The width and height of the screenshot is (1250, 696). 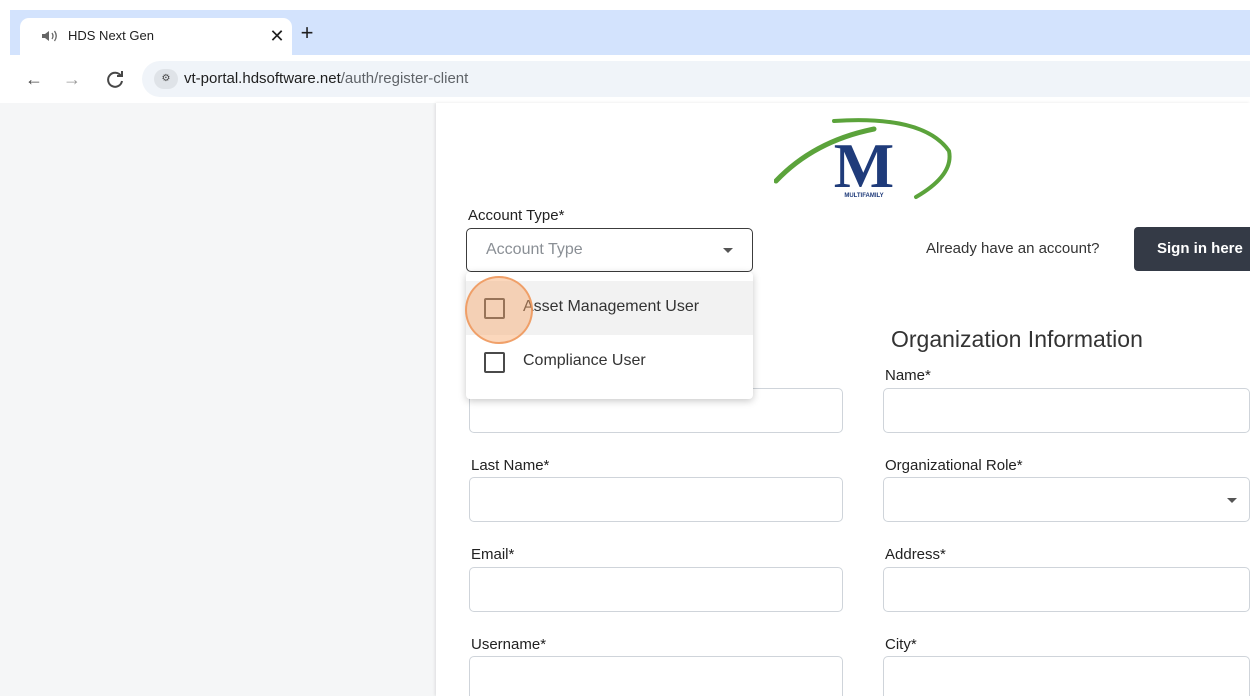 I want to click on city-input, so click(x=1066, y=676).